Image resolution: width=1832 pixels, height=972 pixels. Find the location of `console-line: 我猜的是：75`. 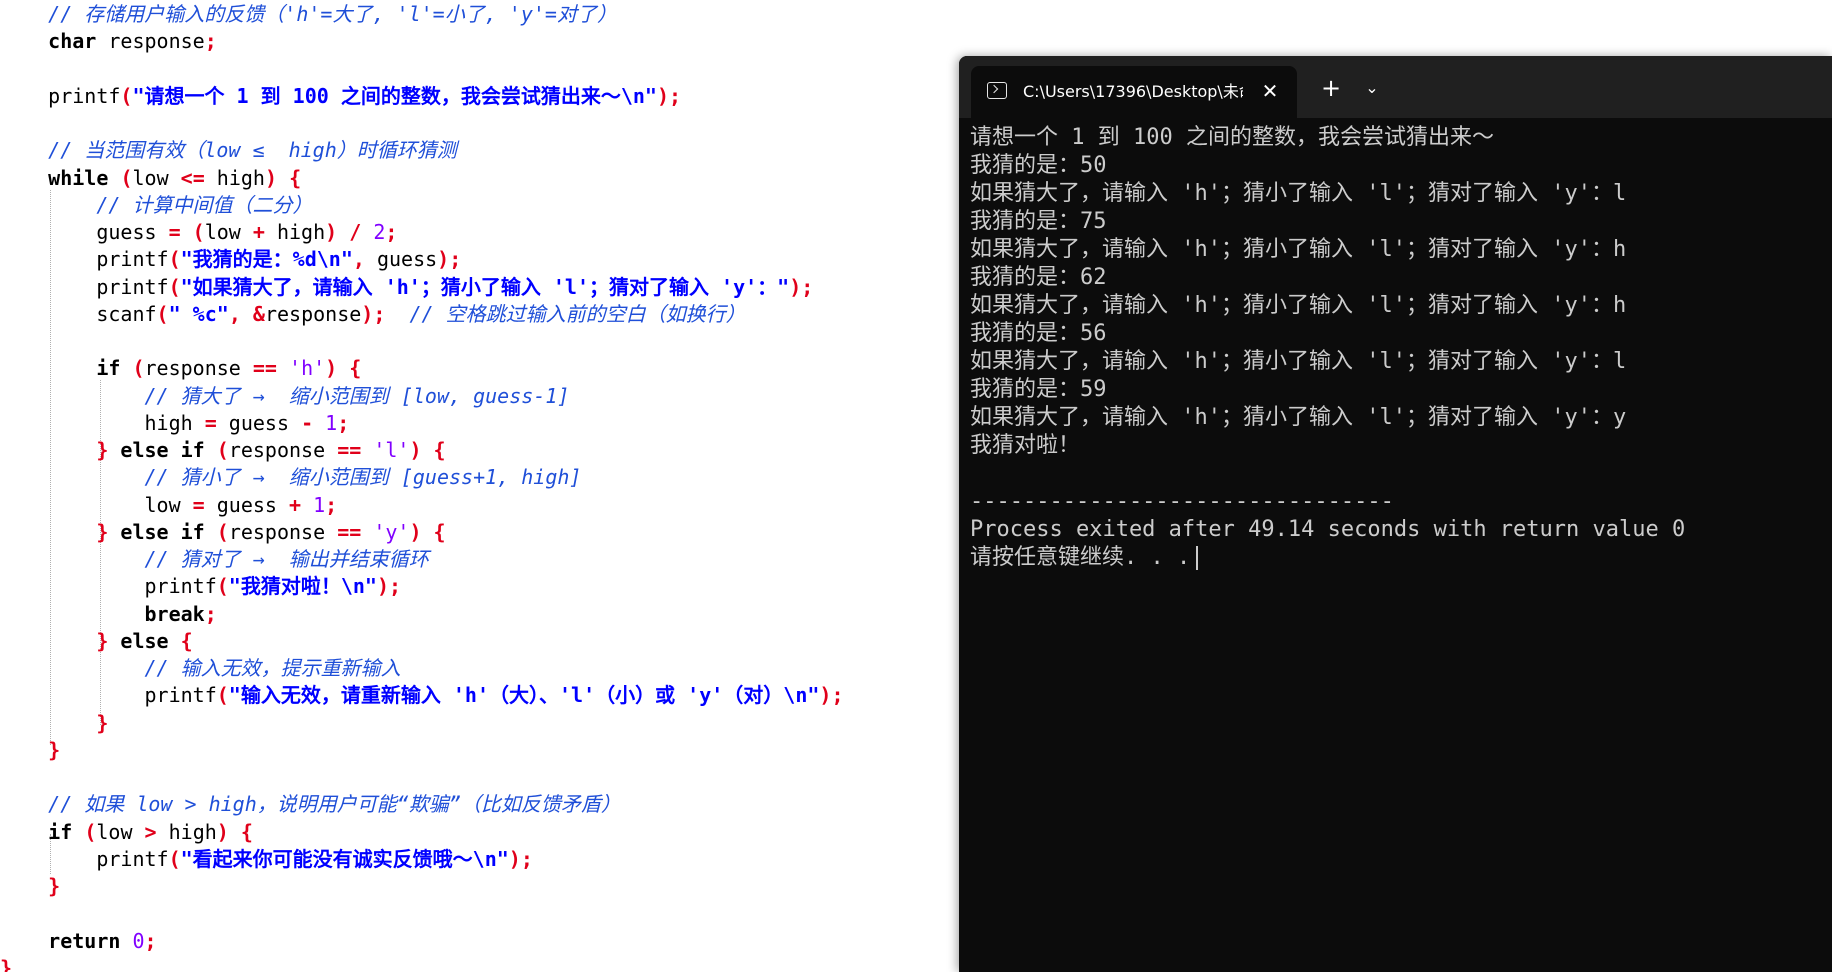

console-line: 我猜的是：75 is located at coordinates (1038, 221).